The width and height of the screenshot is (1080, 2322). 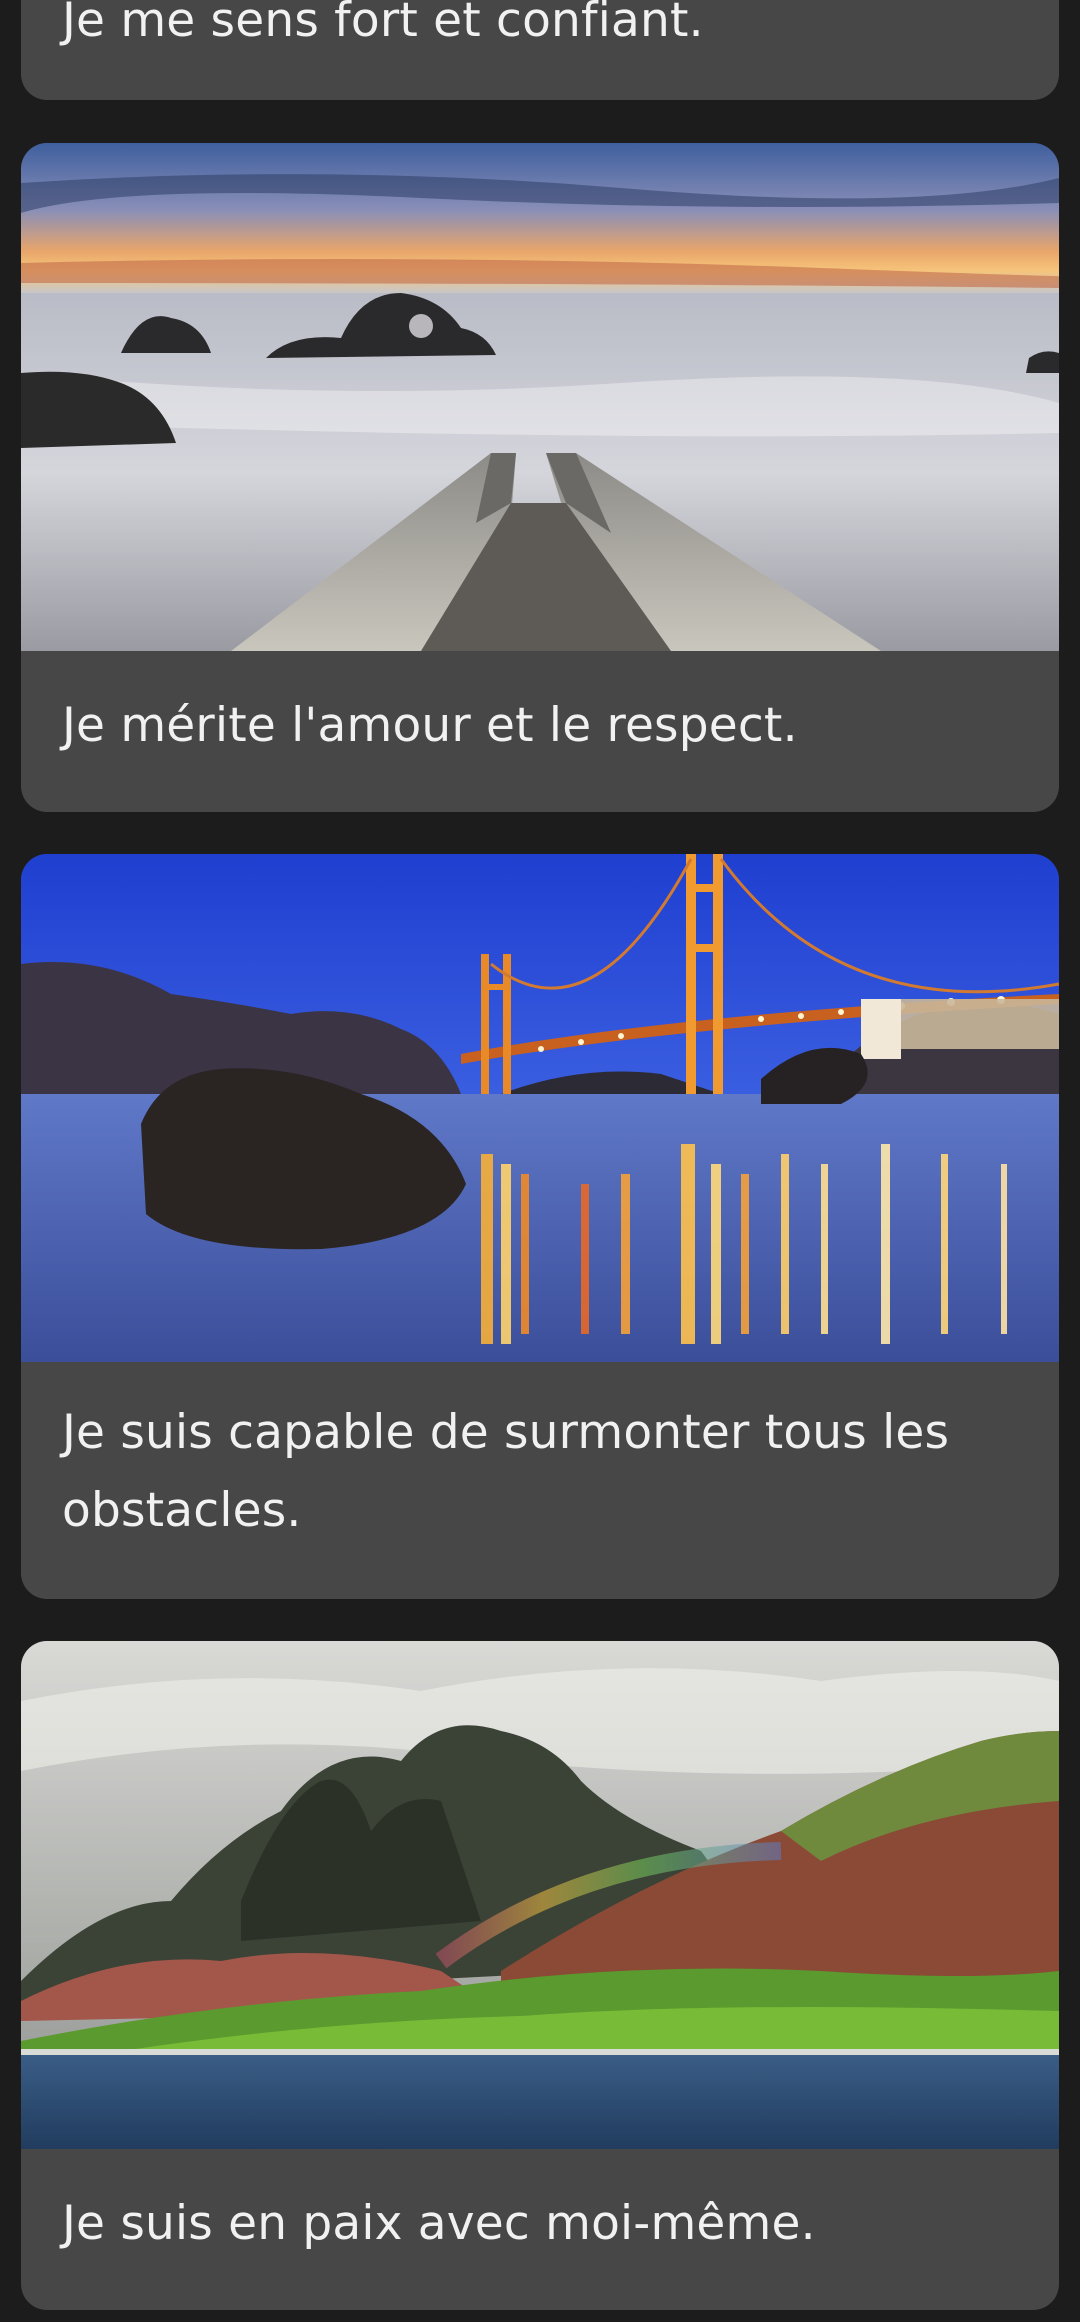 What do you see at coordinates (383, 24) in the screenshot?
I see `affirmation-caption: Je me sens fort et confiant.` at bounding box center [383, 24].